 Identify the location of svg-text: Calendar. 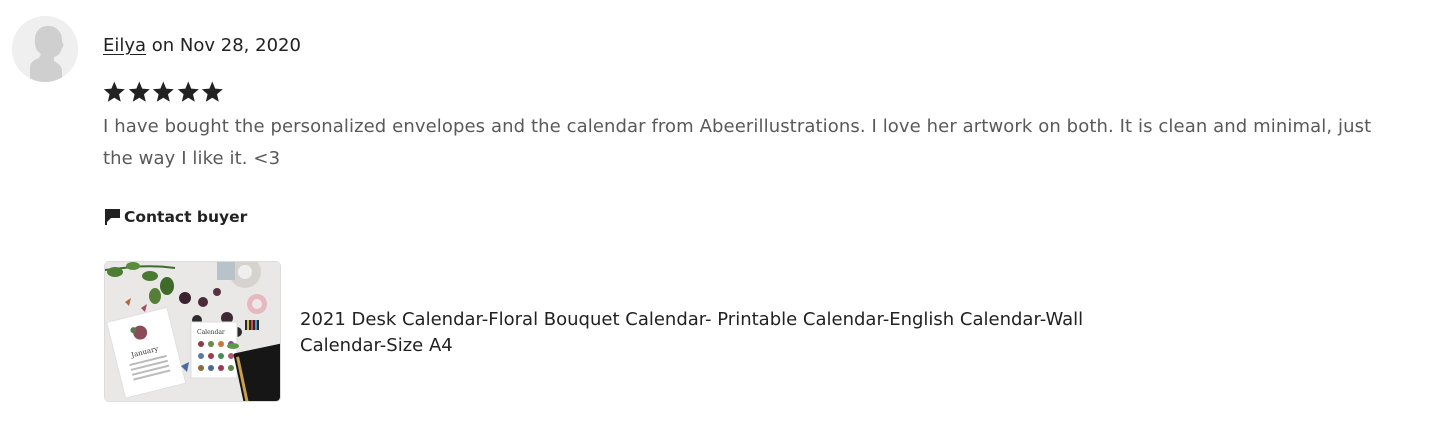
(211, 332).